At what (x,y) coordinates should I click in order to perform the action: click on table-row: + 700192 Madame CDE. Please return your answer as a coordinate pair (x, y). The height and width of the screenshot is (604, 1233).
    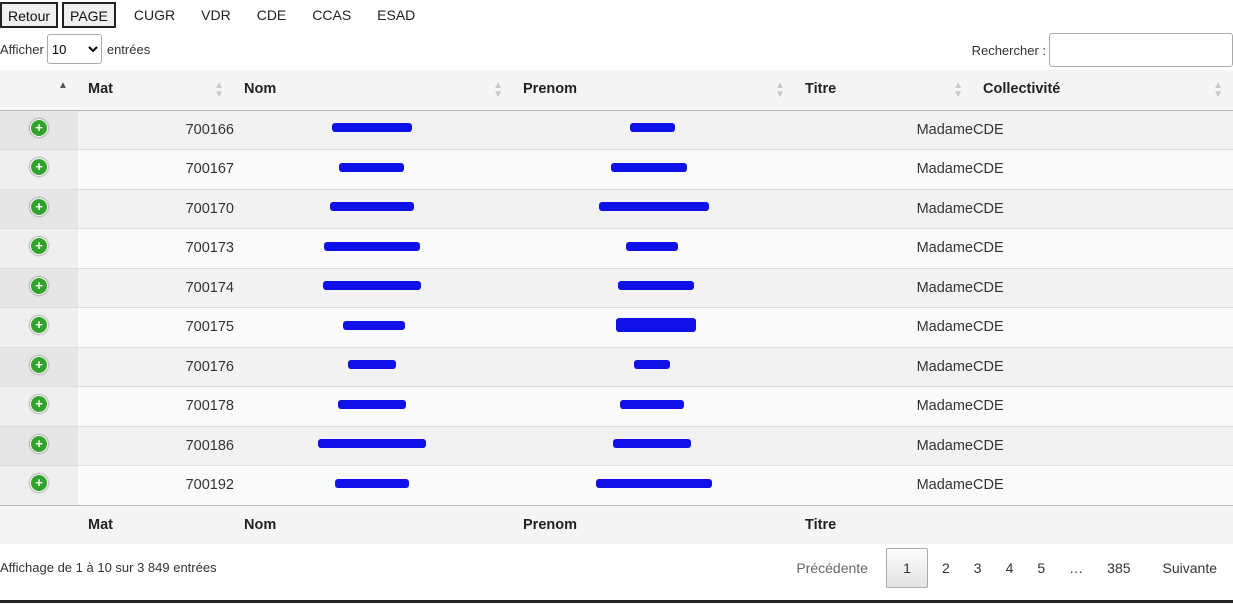
    Looking at the image, I should click on (616, 485).